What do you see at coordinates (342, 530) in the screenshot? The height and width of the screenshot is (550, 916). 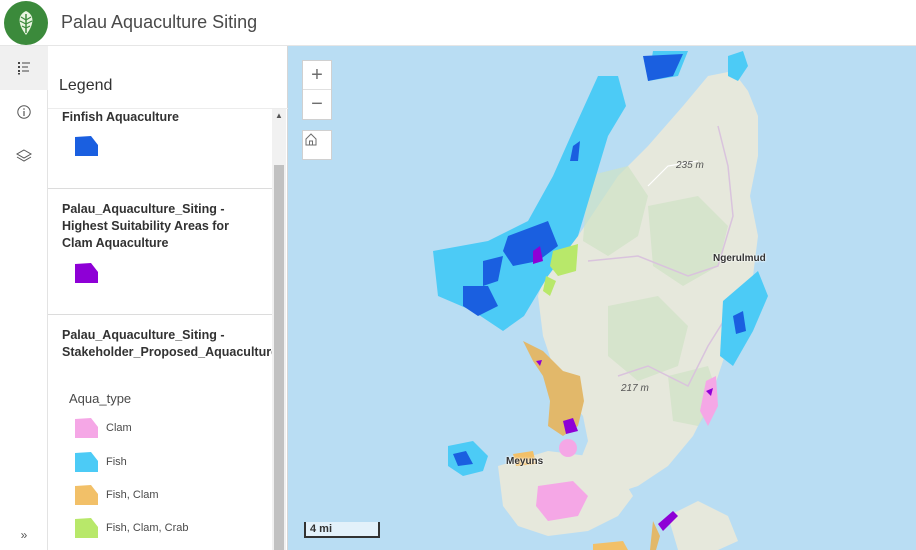 I see `scale-bar: 4 mi` at bounding box center [342, 530].